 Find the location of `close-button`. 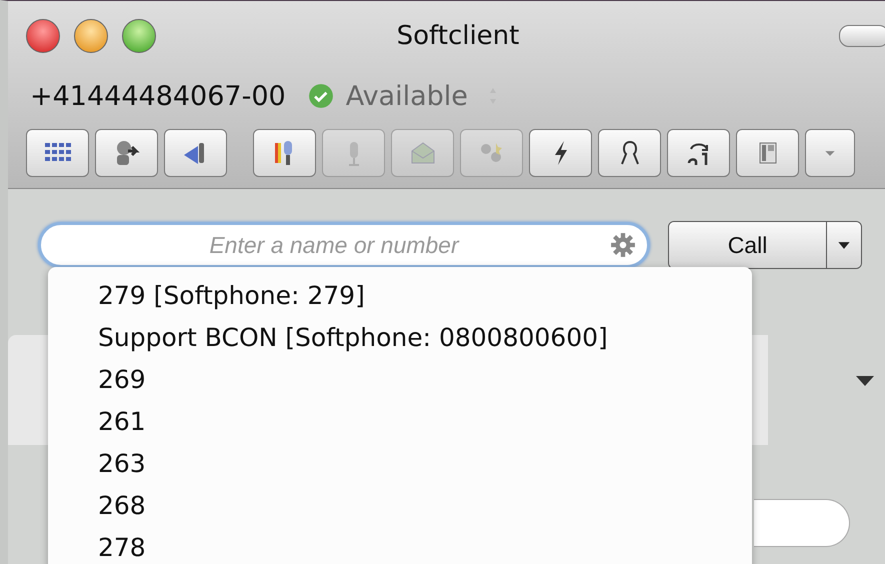

close-button is located at coordinates (43, 36).